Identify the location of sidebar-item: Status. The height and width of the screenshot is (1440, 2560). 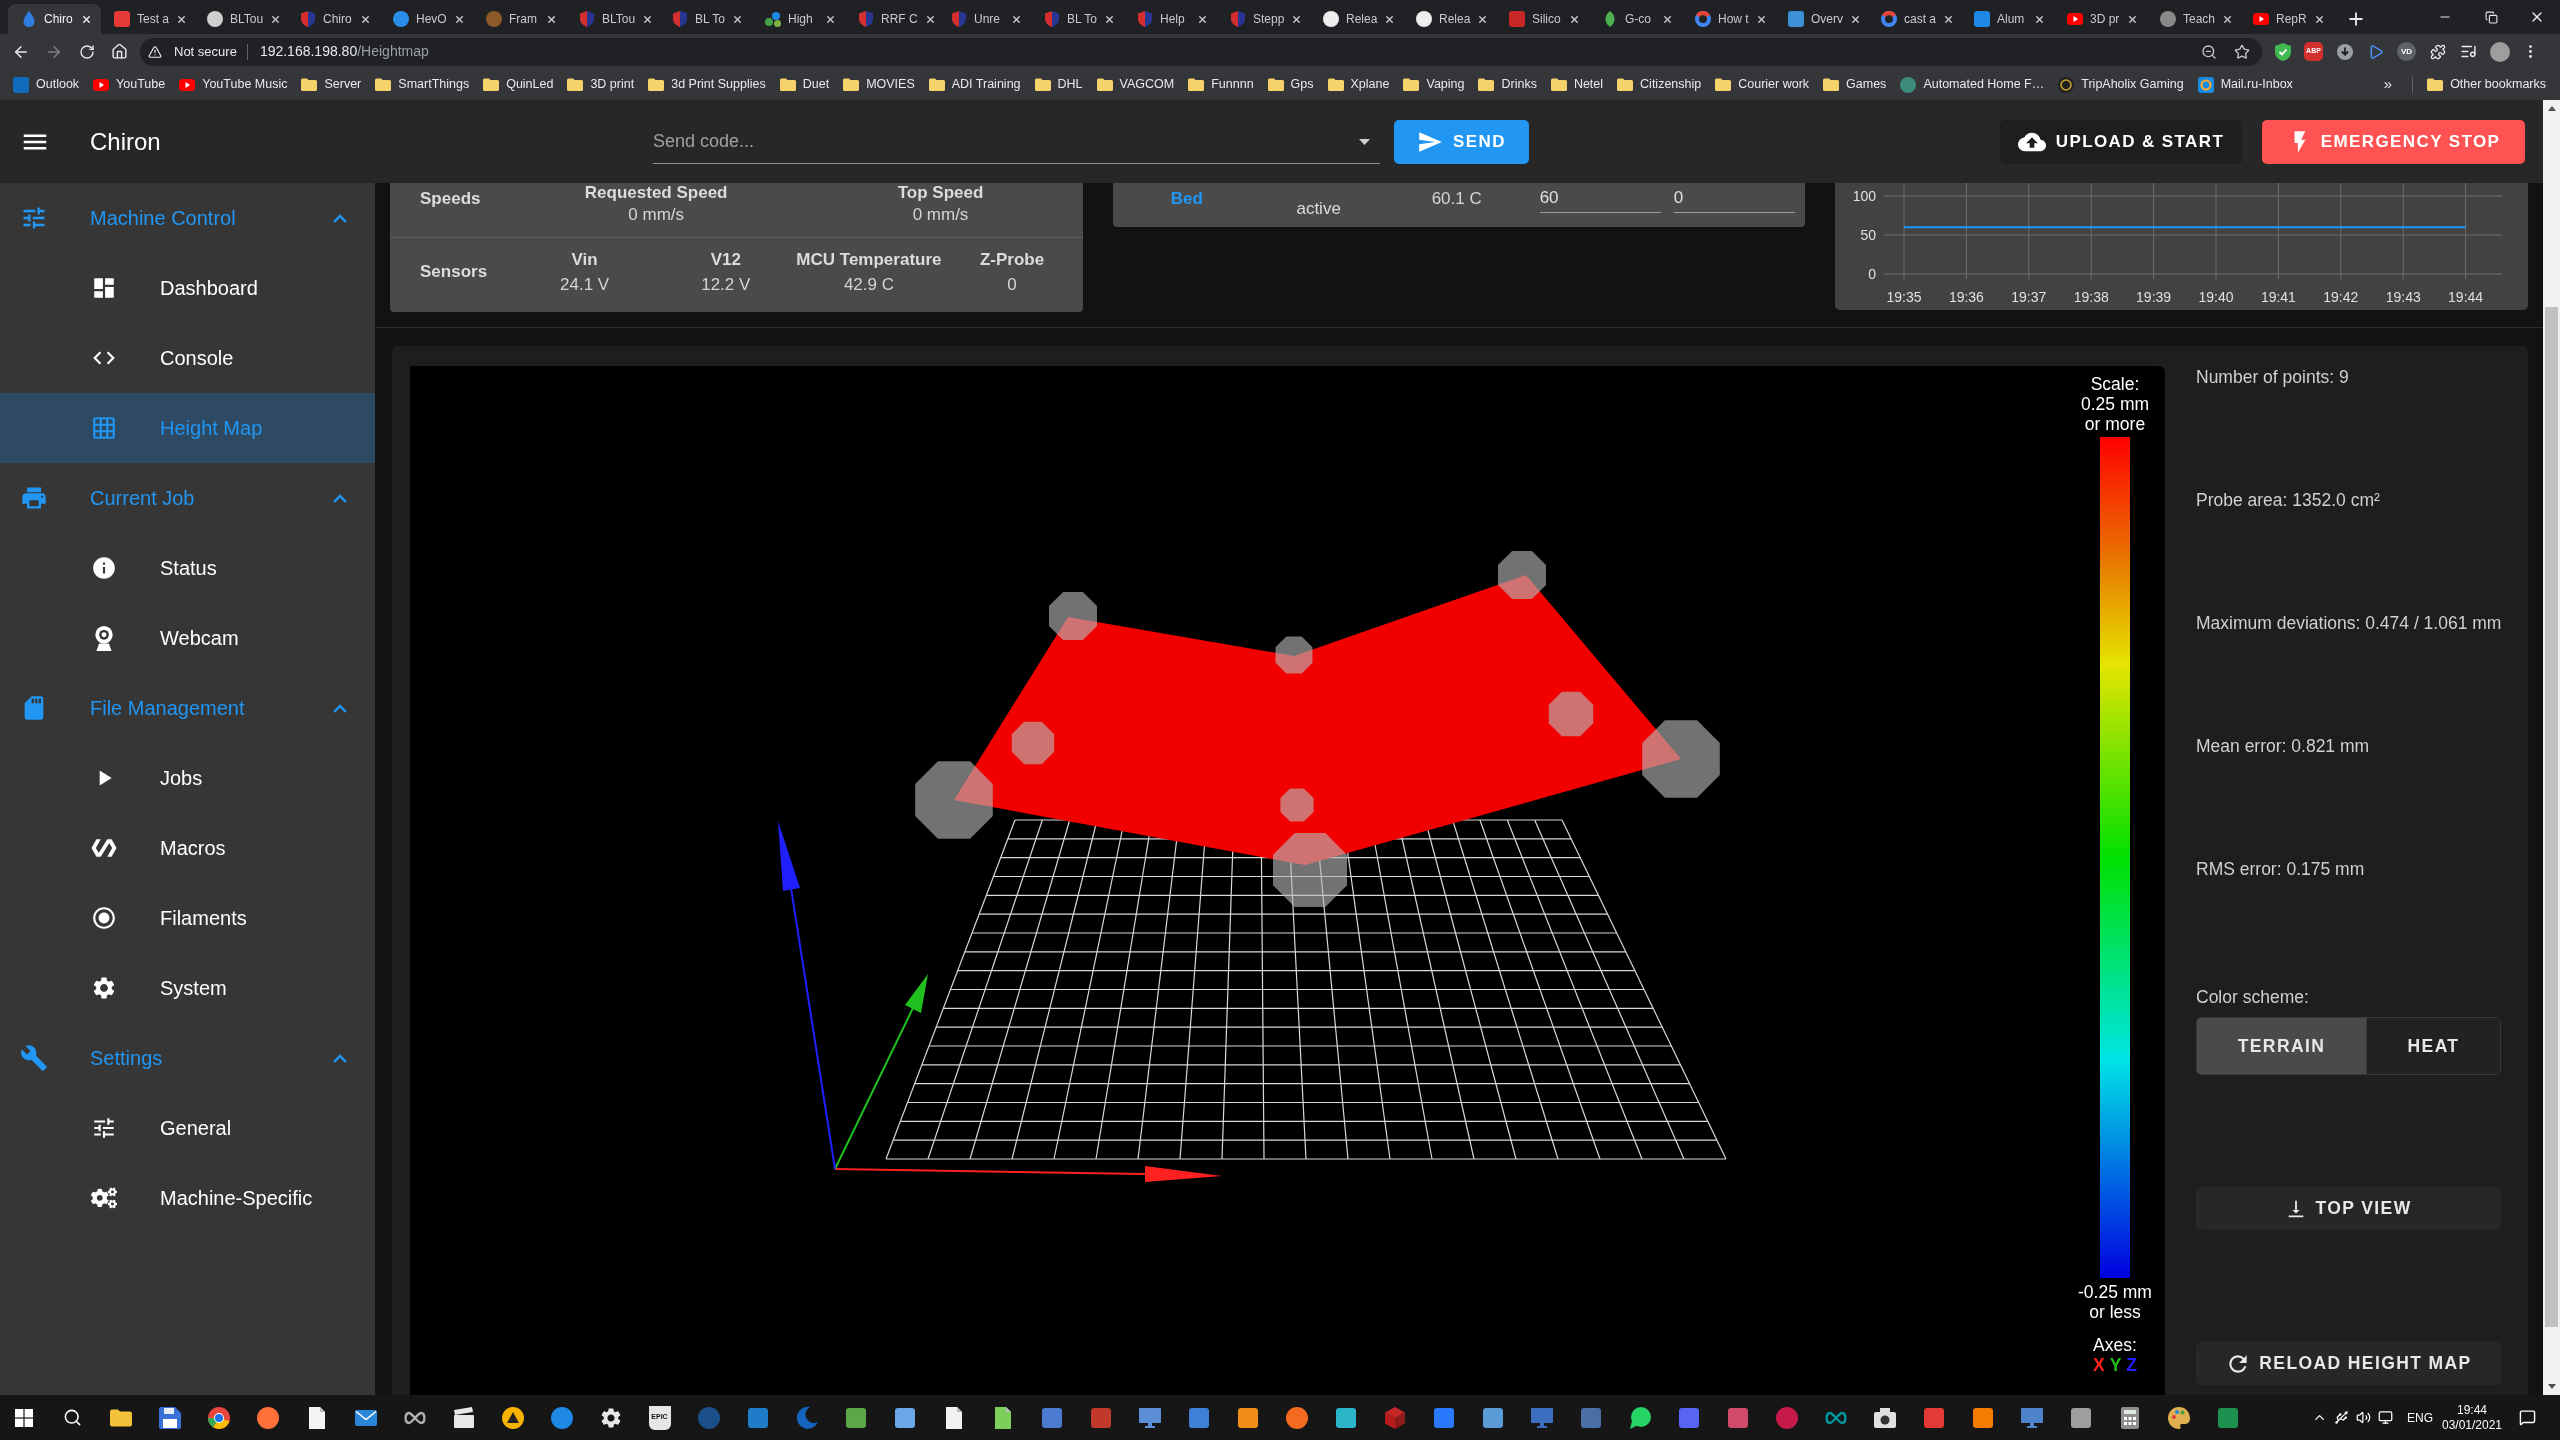
(187, 568).